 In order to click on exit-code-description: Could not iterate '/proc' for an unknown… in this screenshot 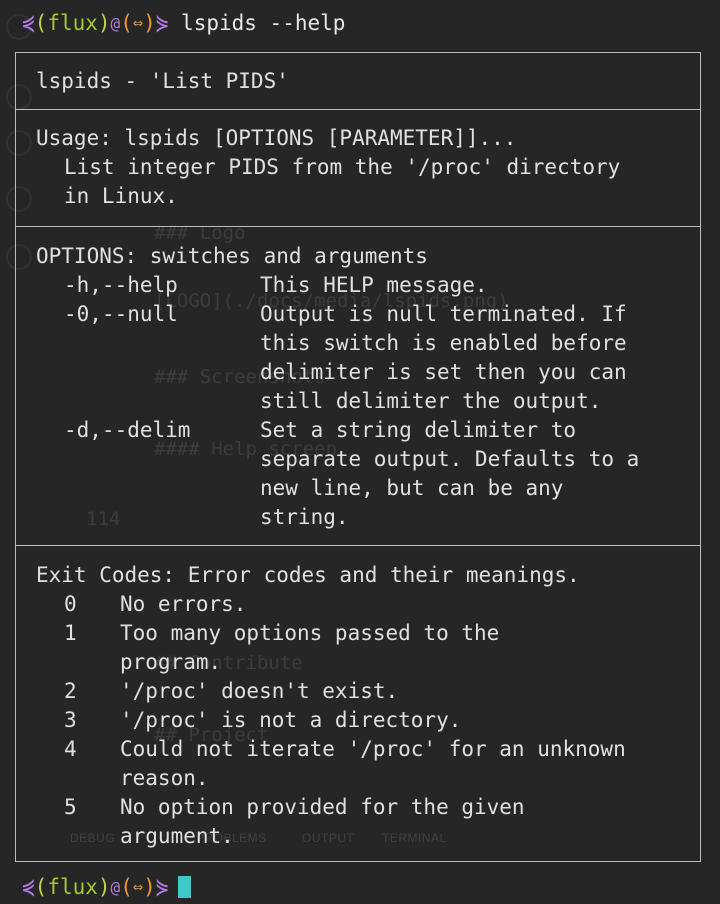, I will do `click(373, 763)`.